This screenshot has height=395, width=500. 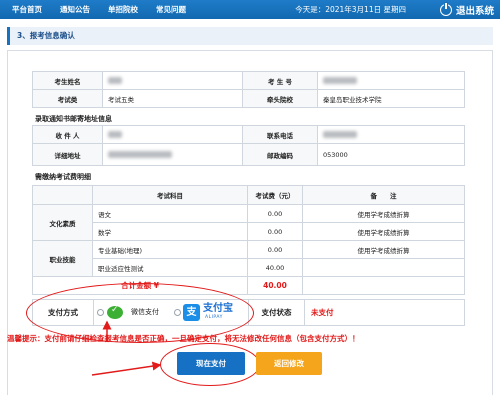 What do you see at coordinates (123, 9) in the screenshot?
I see `nav-item-schools: 单招院校` at bounding box center [123, 9].